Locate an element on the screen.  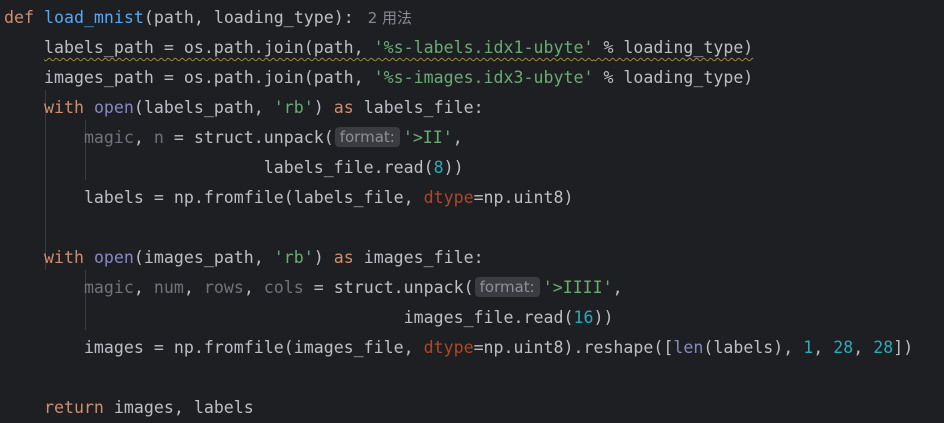
unused-variable: num is located at coordinates (168, 287).